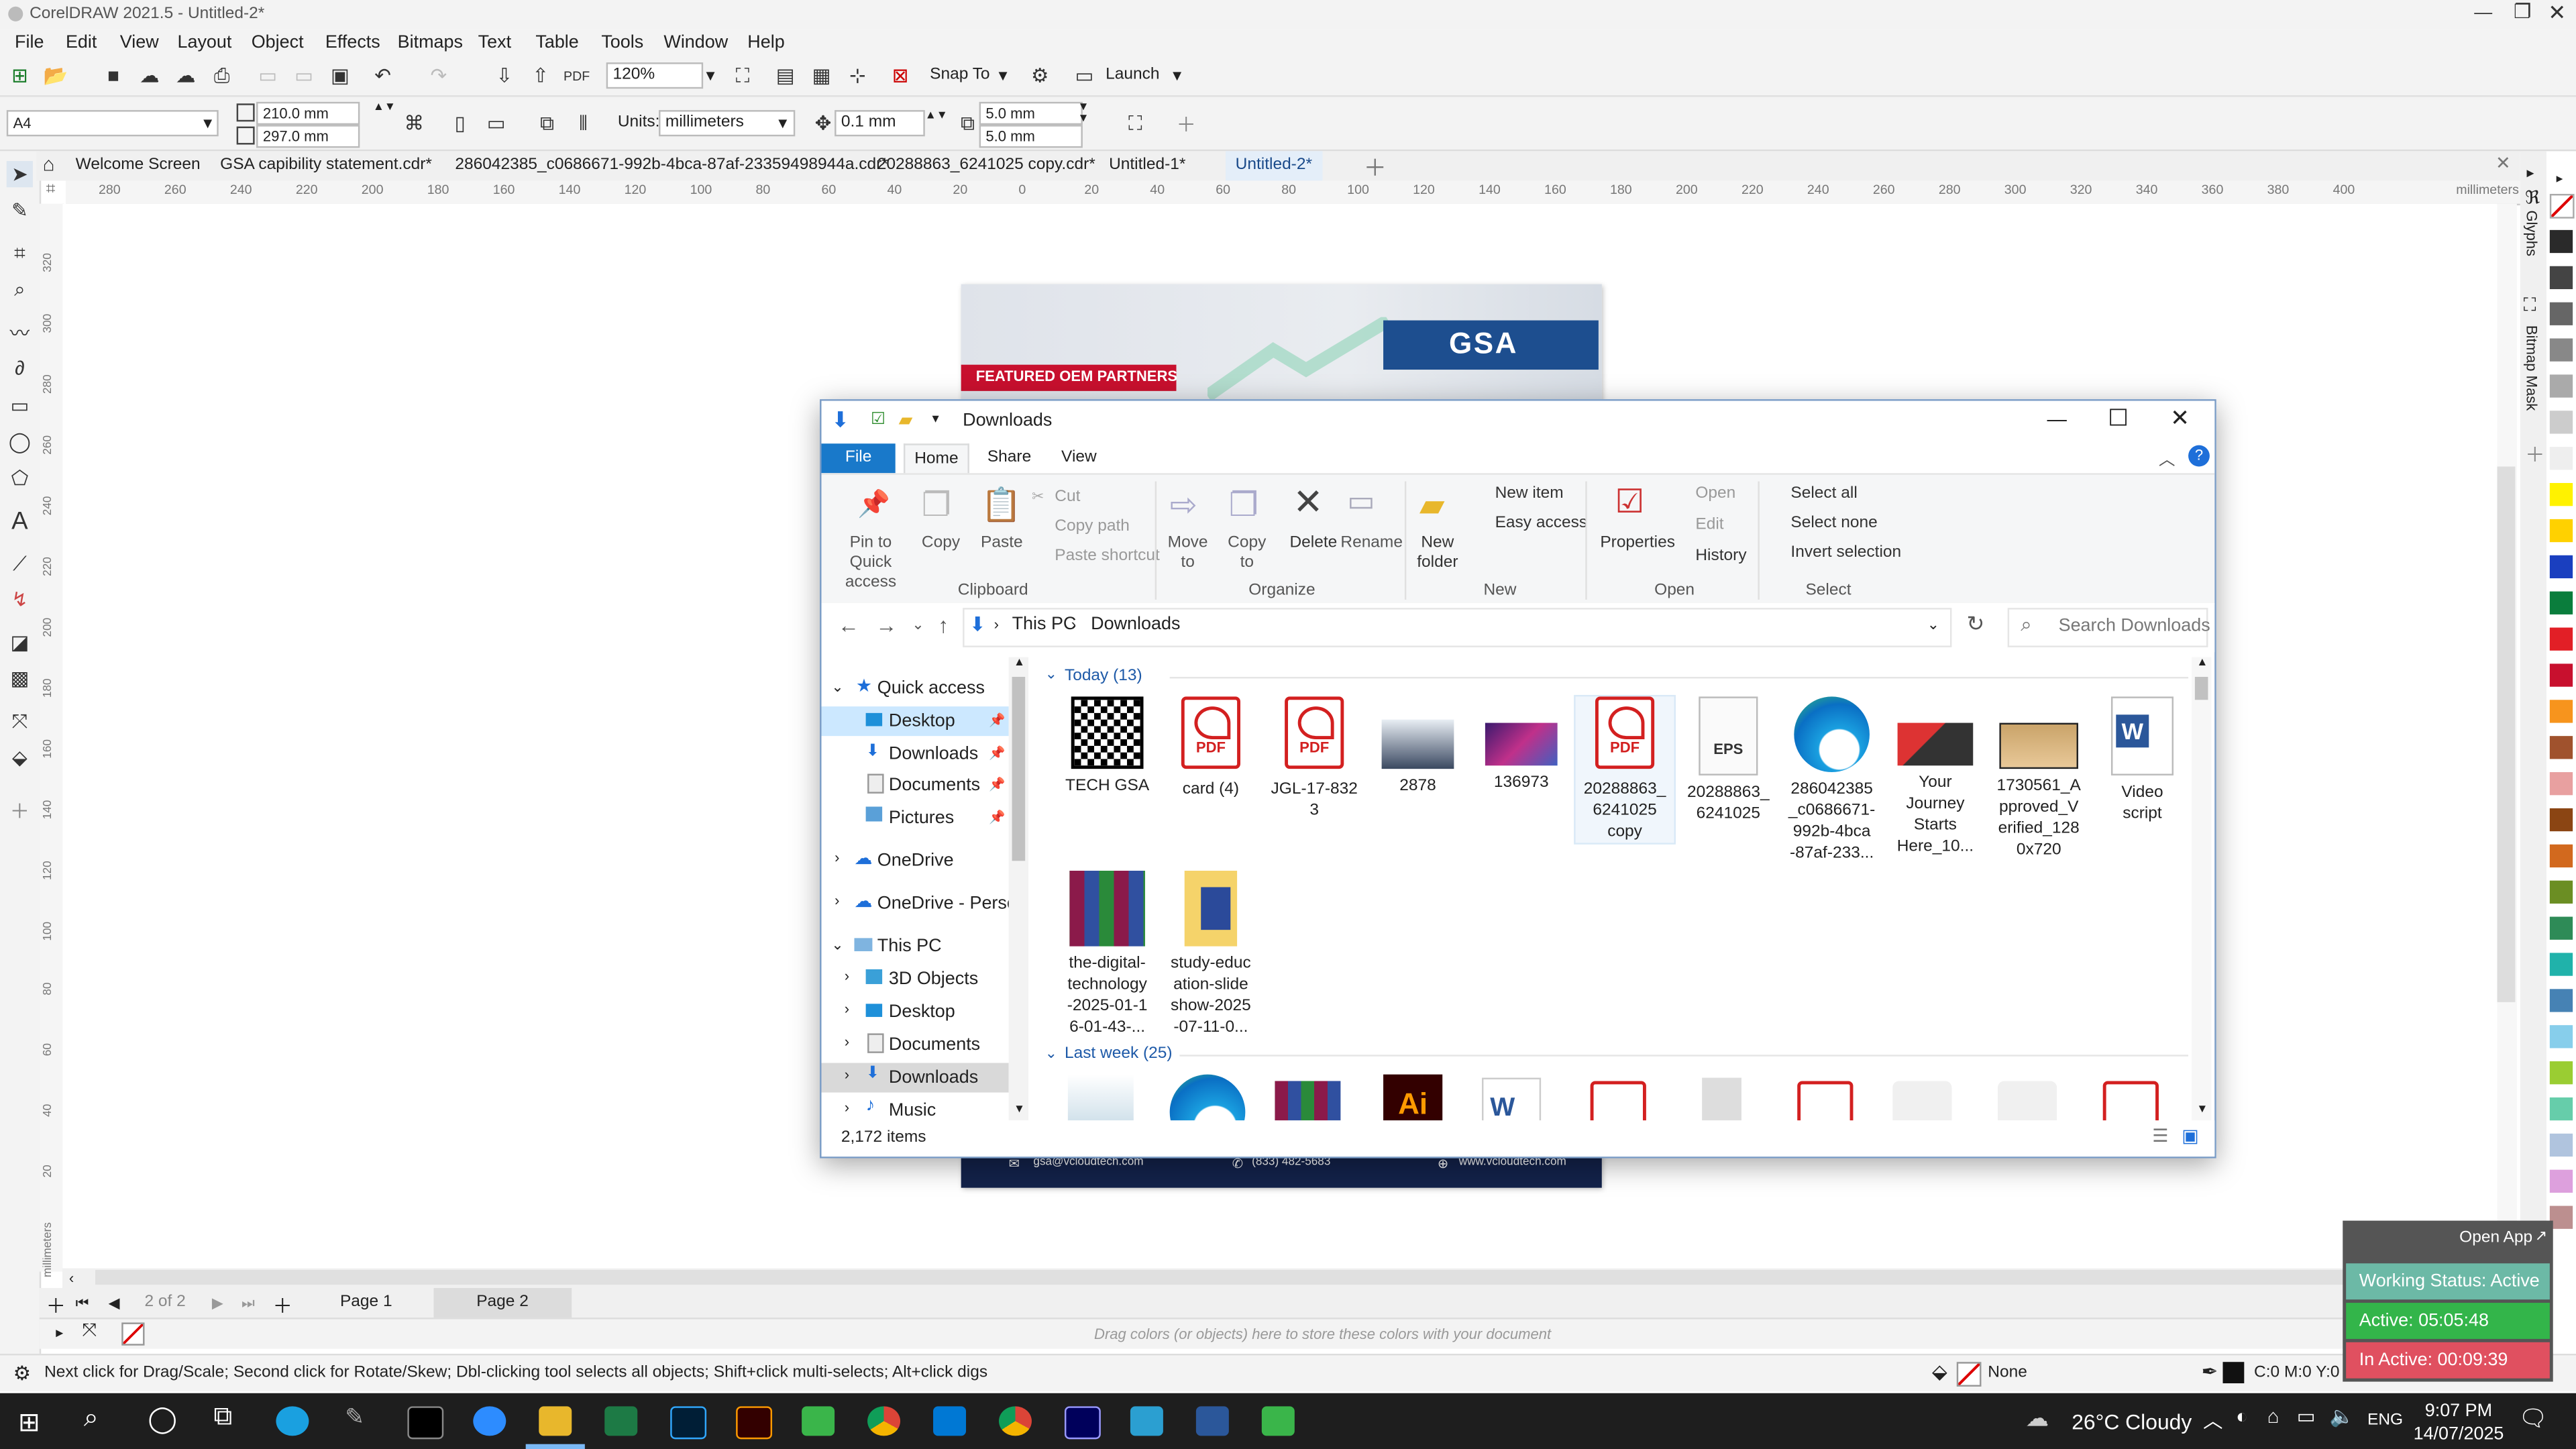 The height and width of the screenshot is (1449, 2576). I want to click on tray-network-icon: ⌂, so click(2273, 1416).